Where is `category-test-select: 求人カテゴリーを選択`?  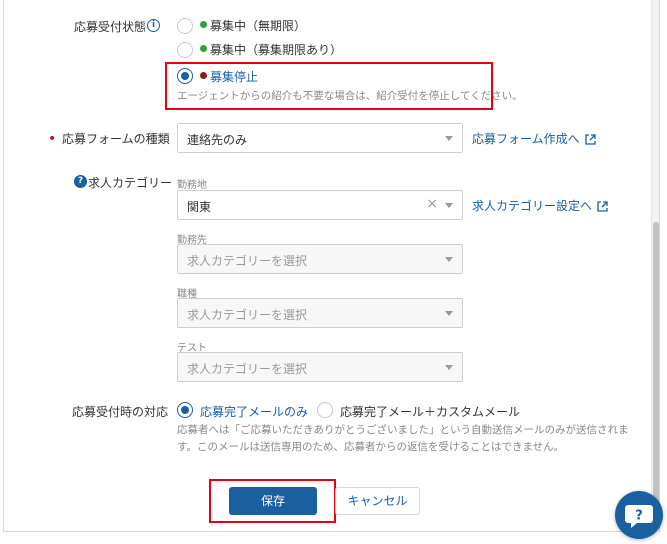 category-test-select: 求人カテゴリーを選択 is located at coordinates (320, 367).